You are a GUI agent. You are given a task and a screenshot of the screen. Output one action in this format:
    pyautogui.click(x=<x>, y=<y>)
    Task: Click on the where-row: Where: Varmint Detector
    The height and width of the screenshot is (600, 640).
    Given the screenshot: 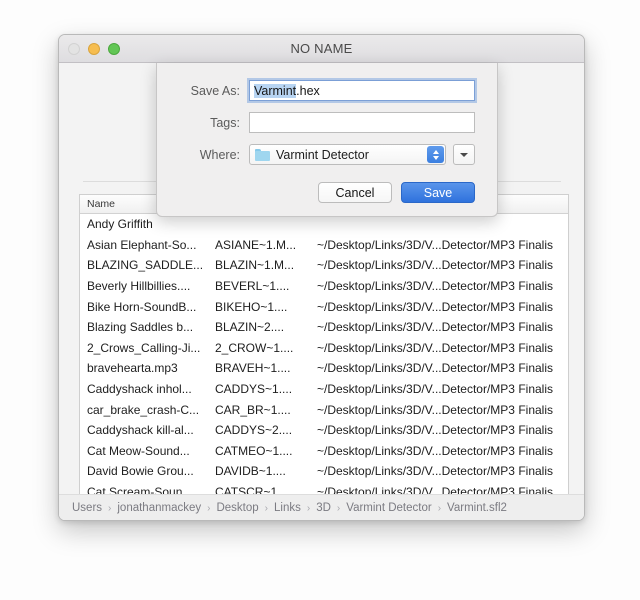 What is the action you would take?
    pyautogui.click(x=327, y=154)
    